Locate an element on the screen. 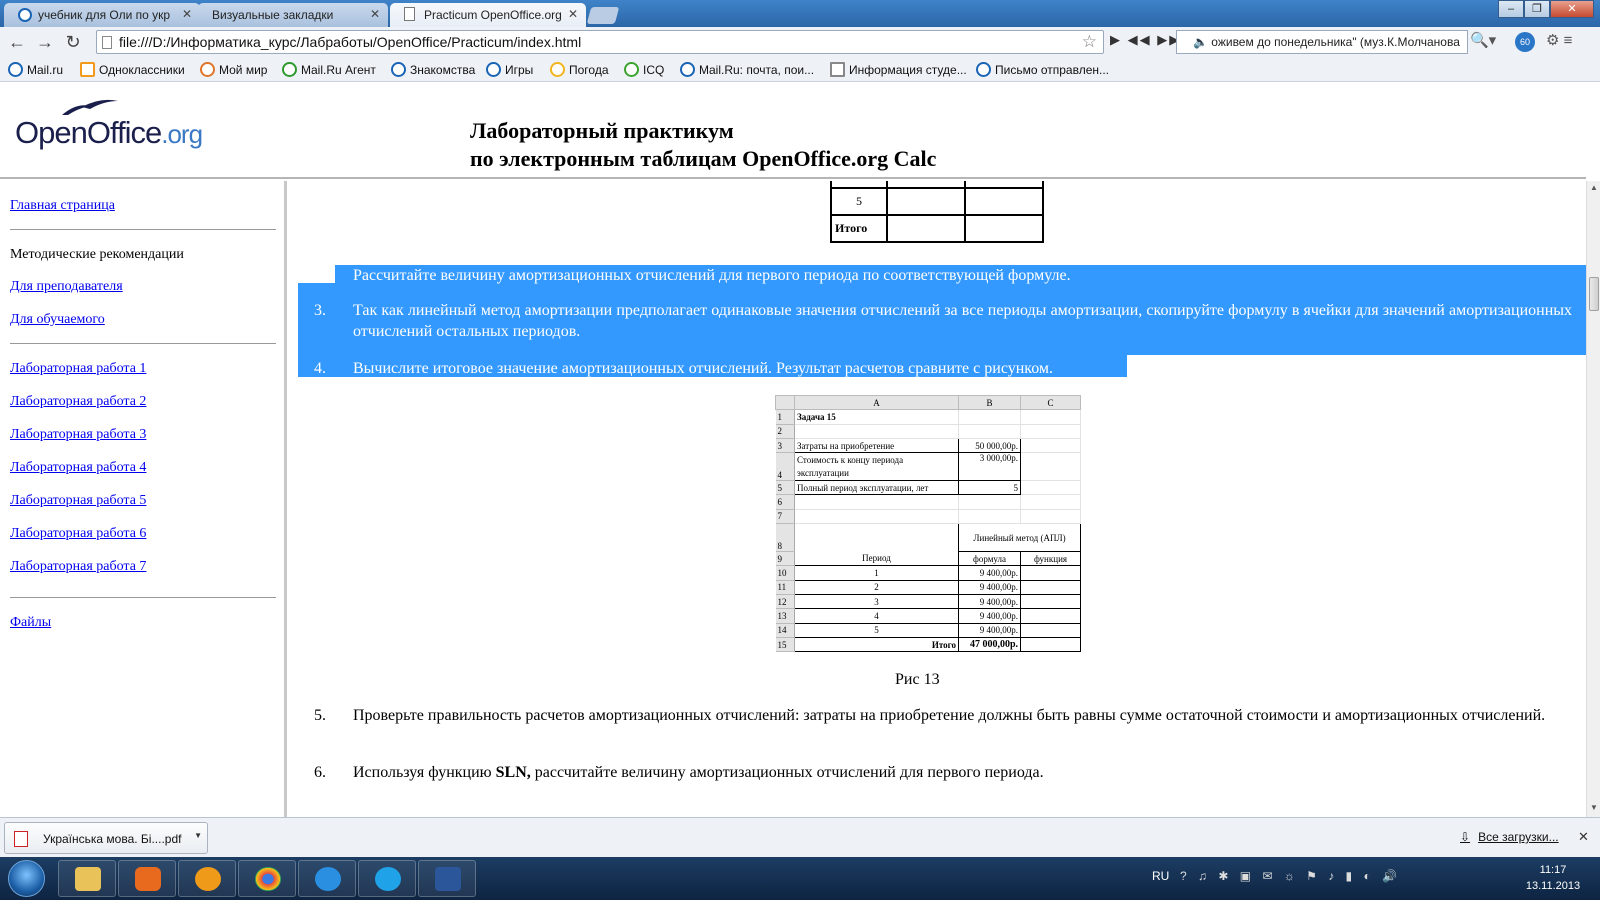 The height and width of the screenshot is (900, 1600). download-item: Українська мова. Бі....pdf ▼ is located at coordinates (106, 838).